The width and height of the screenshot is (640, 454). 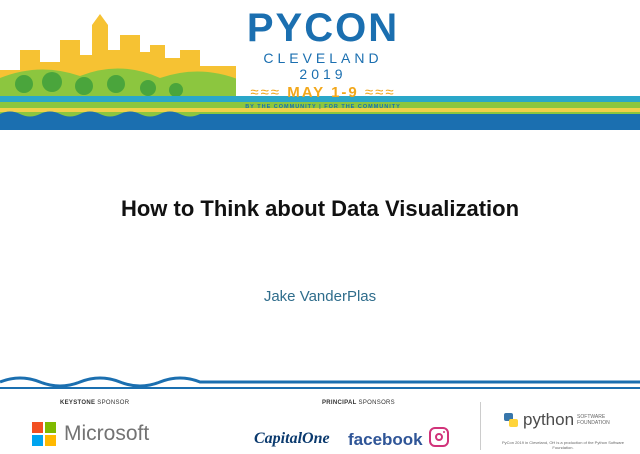 I want to click on psf-wordmark: python, so click(x=549, y=419).